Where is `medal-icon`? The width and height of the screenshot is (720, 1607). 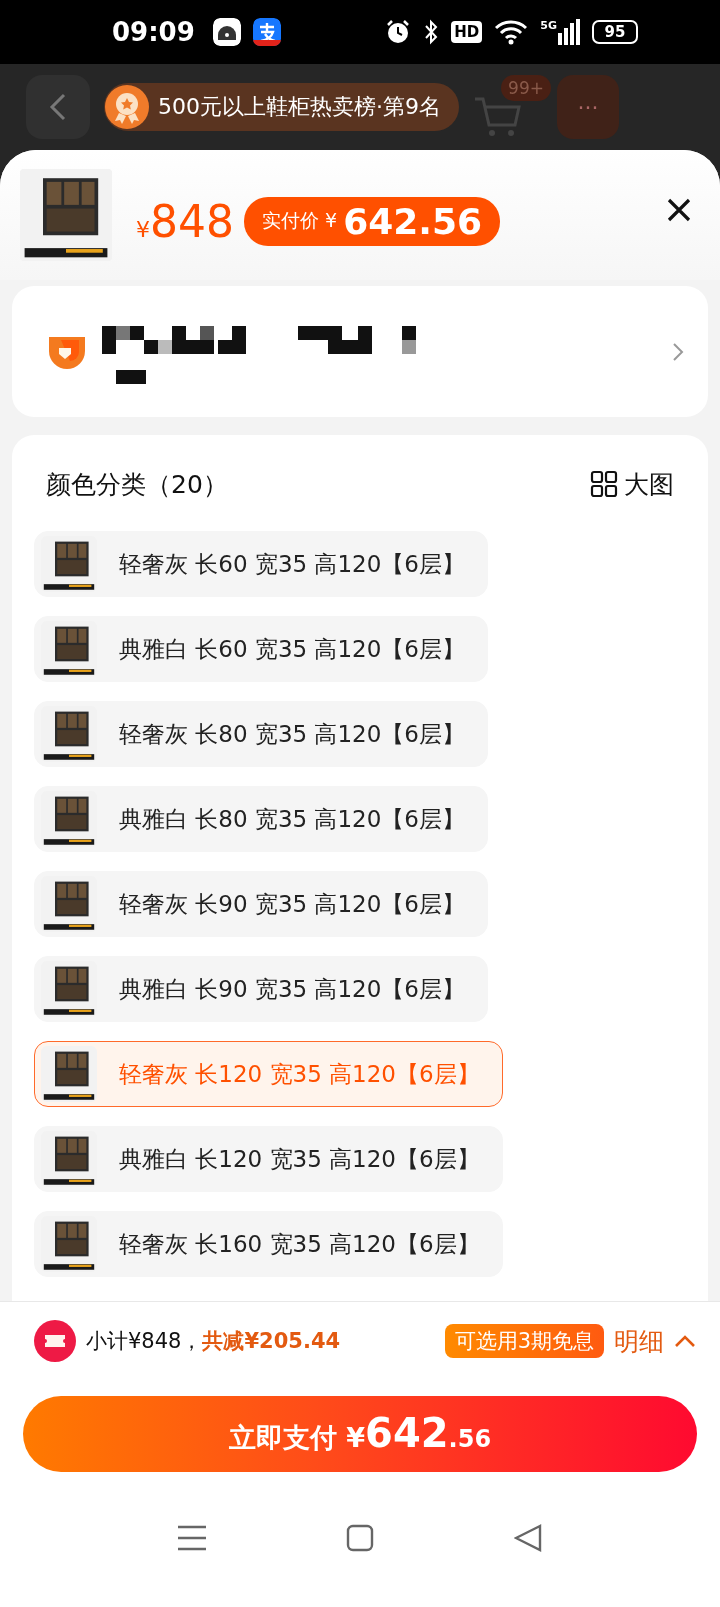
medal-icon is located at coordinates (127, 107).